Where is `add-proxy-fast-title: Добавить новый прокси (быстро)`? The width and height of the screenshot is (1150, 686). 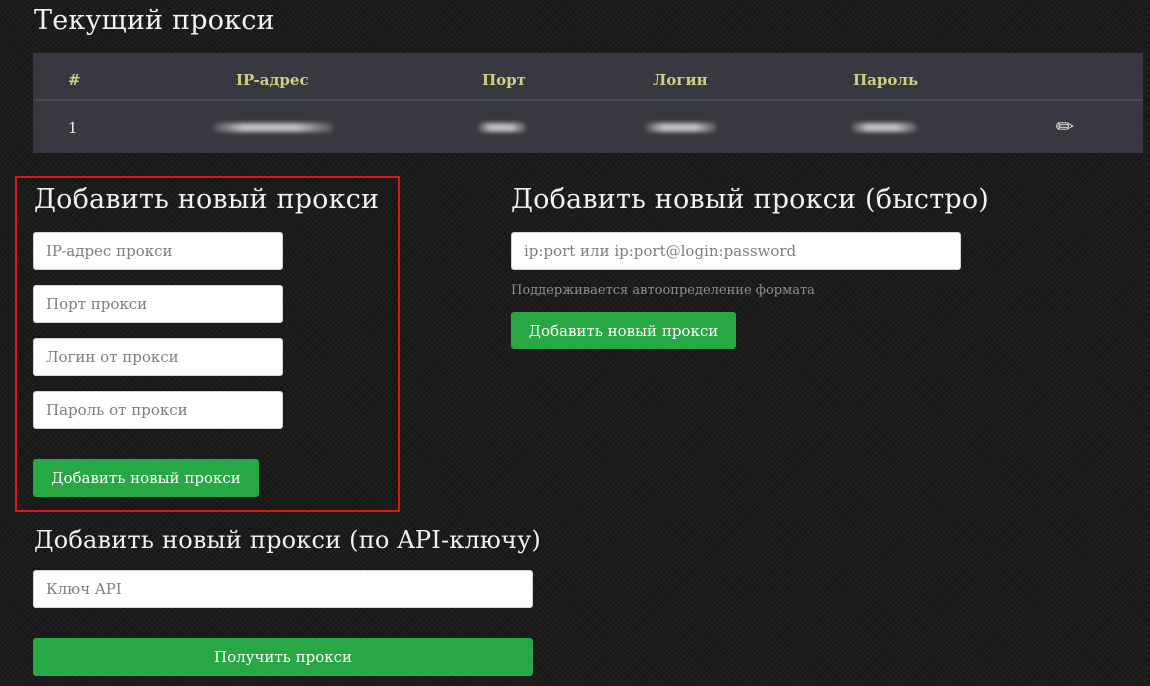 add-proxy-fast-title: Добавить новый прокси (быстро) is located at coordinates (750, 199).